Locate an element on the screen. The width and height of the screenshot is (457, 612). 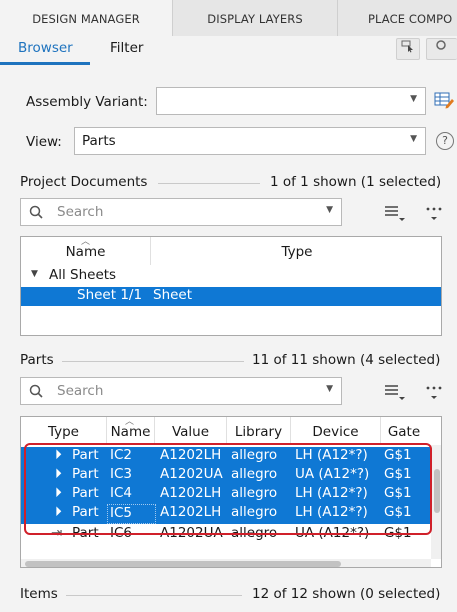
horizontal-scrollbar is located at coordinates (226, 563).